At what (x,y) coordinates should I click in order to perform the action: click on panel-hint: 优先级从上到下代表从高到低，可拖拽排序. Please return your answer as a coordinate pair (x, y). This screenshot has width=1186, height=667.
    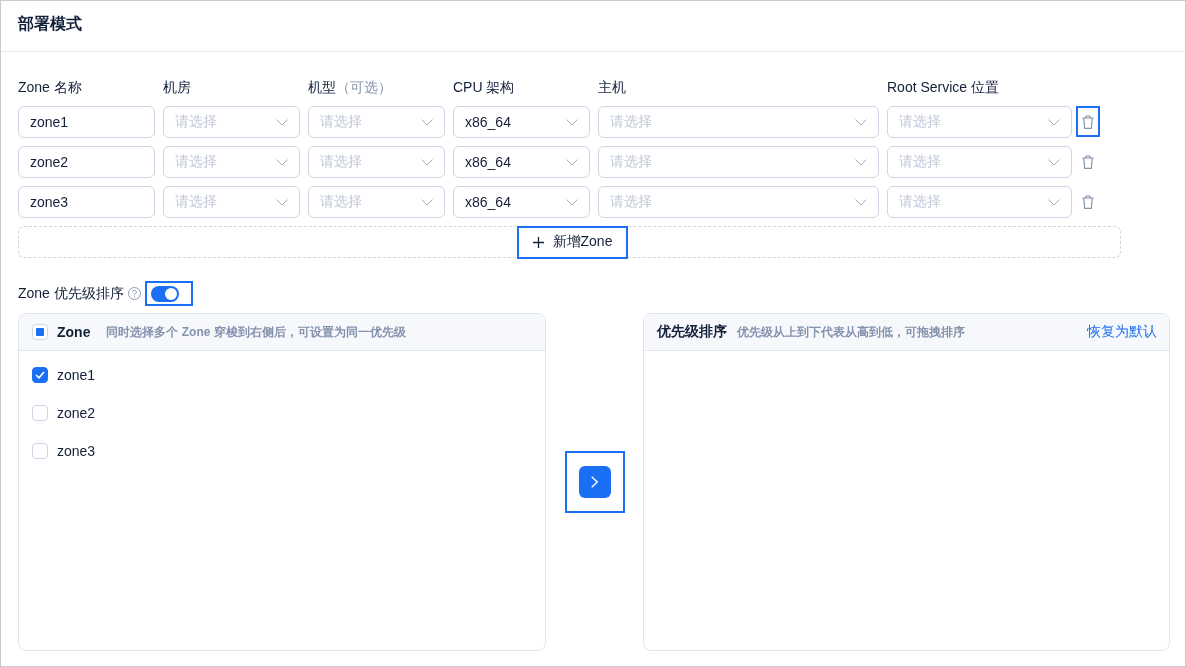
    Looking at the image, I should click on (851, 332).